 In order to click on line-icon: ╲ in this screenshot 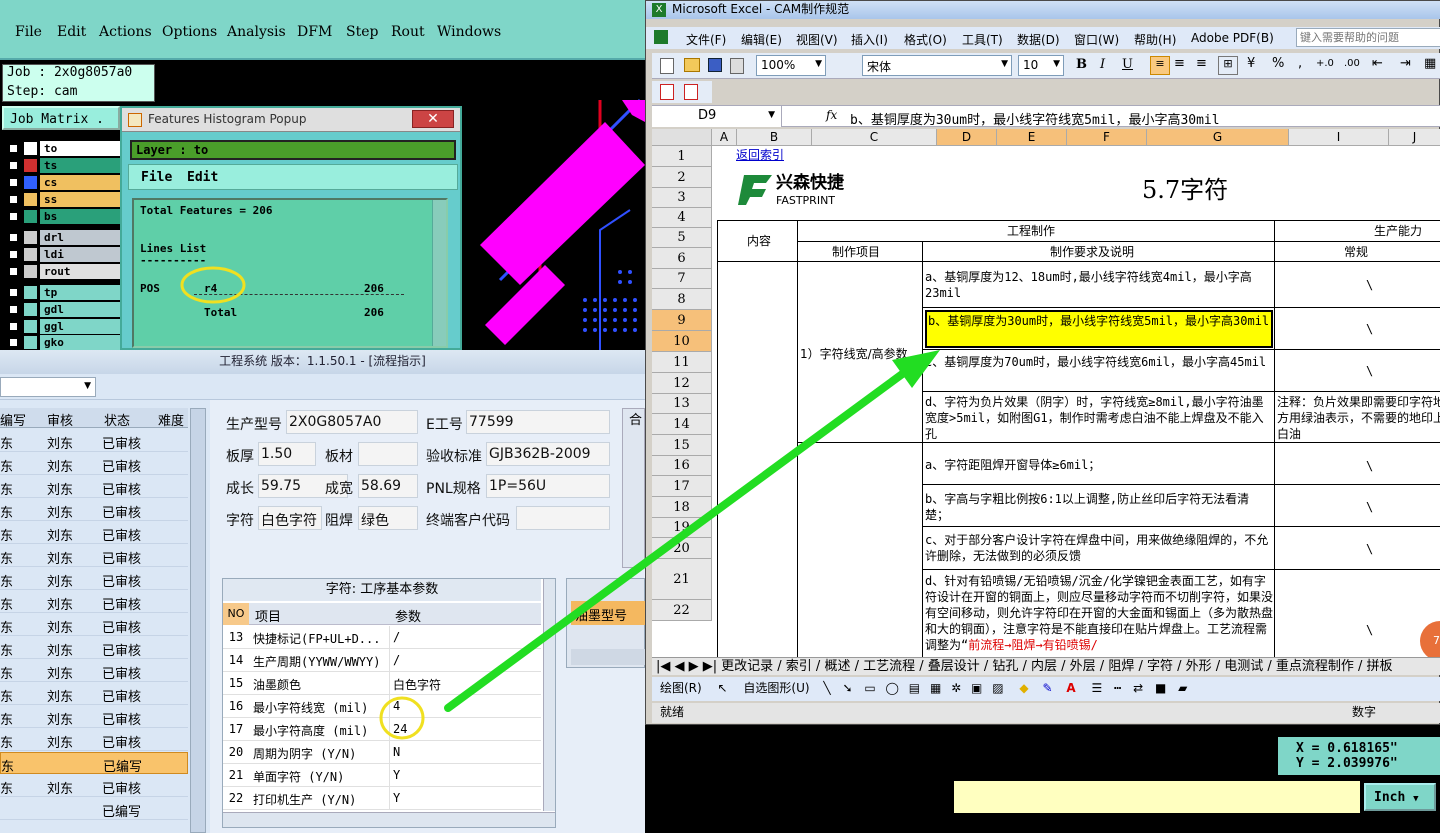, I will do `click(821, 688)`.